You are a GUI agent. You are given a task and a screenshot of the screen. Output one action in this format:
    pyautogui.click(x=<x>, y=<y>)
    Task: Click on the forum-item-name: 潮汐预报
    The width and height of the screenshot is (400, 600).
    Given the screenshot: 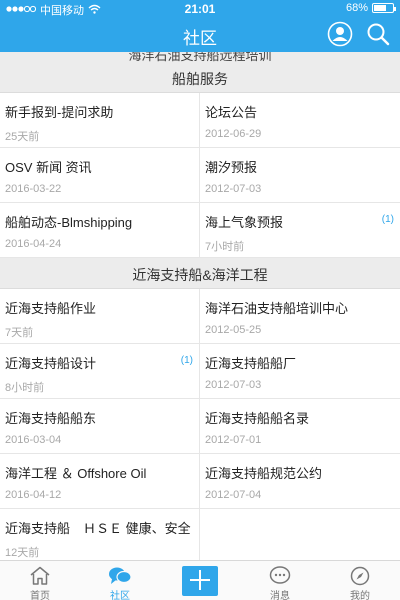 What is the action you would take?
    pyautogui.click(x=231, y=167)
    